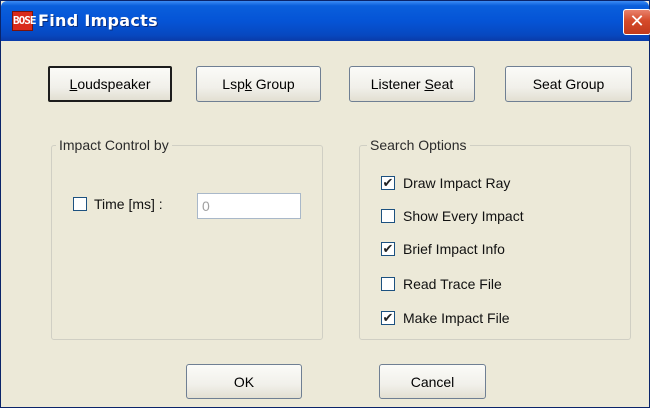  I want to click on loudspeaker-button: Loudspeaker, so click(110, 84).